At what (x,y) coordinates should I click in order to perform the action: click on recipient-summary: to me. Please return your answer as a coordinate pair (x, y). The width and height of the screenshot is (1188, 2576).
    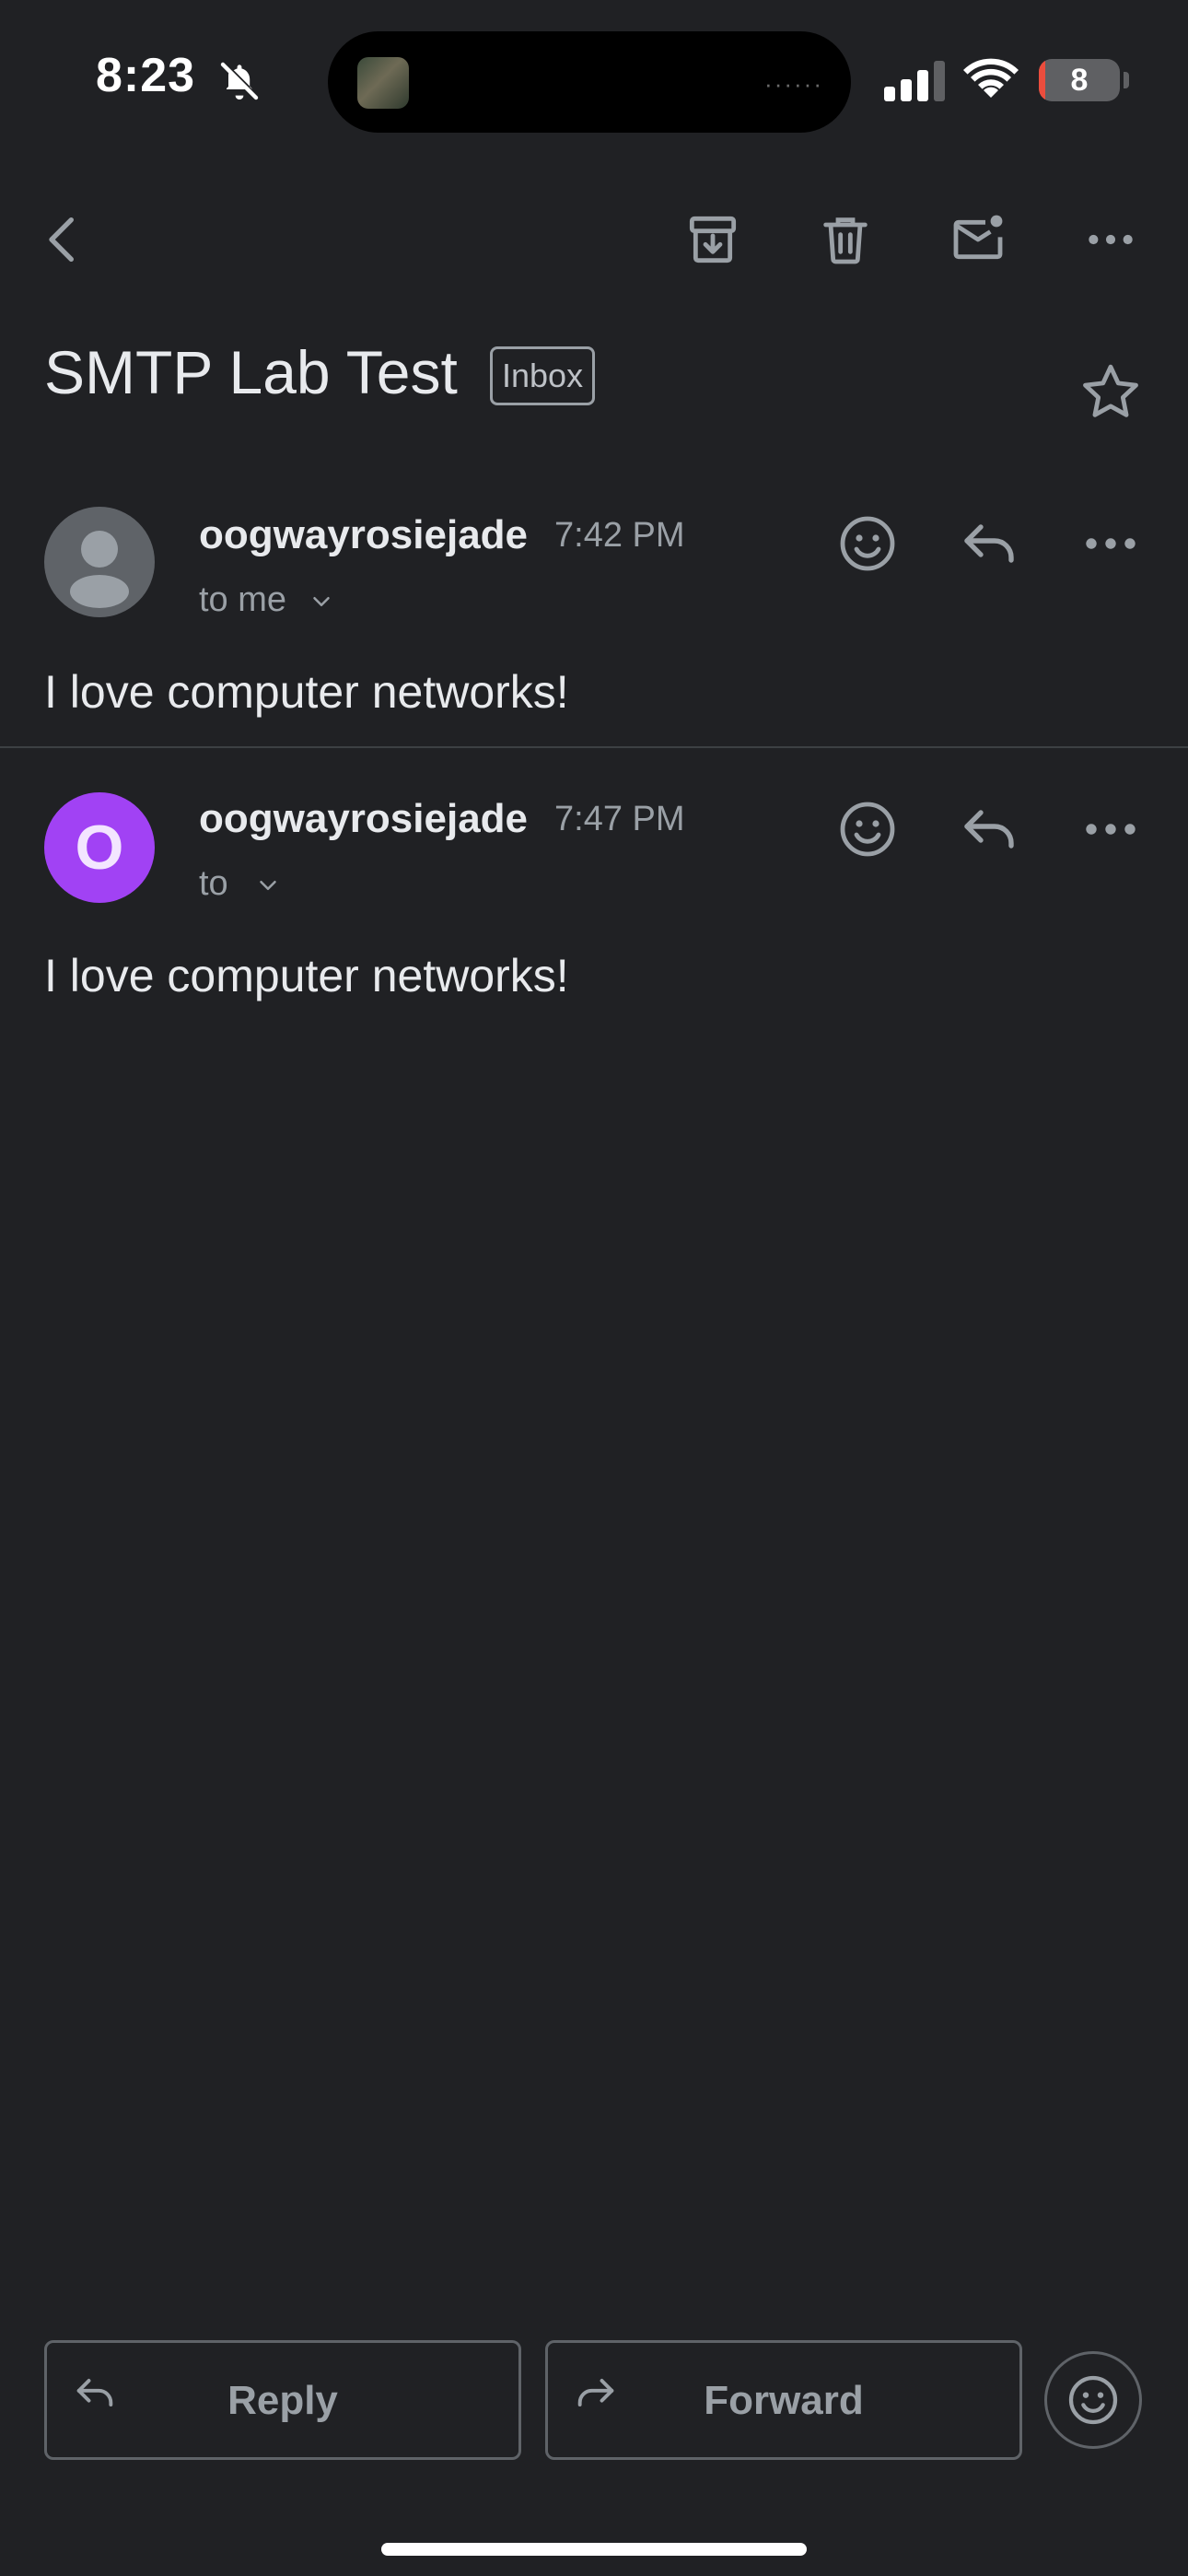
    Looking at the image, I should click on (242, 600).